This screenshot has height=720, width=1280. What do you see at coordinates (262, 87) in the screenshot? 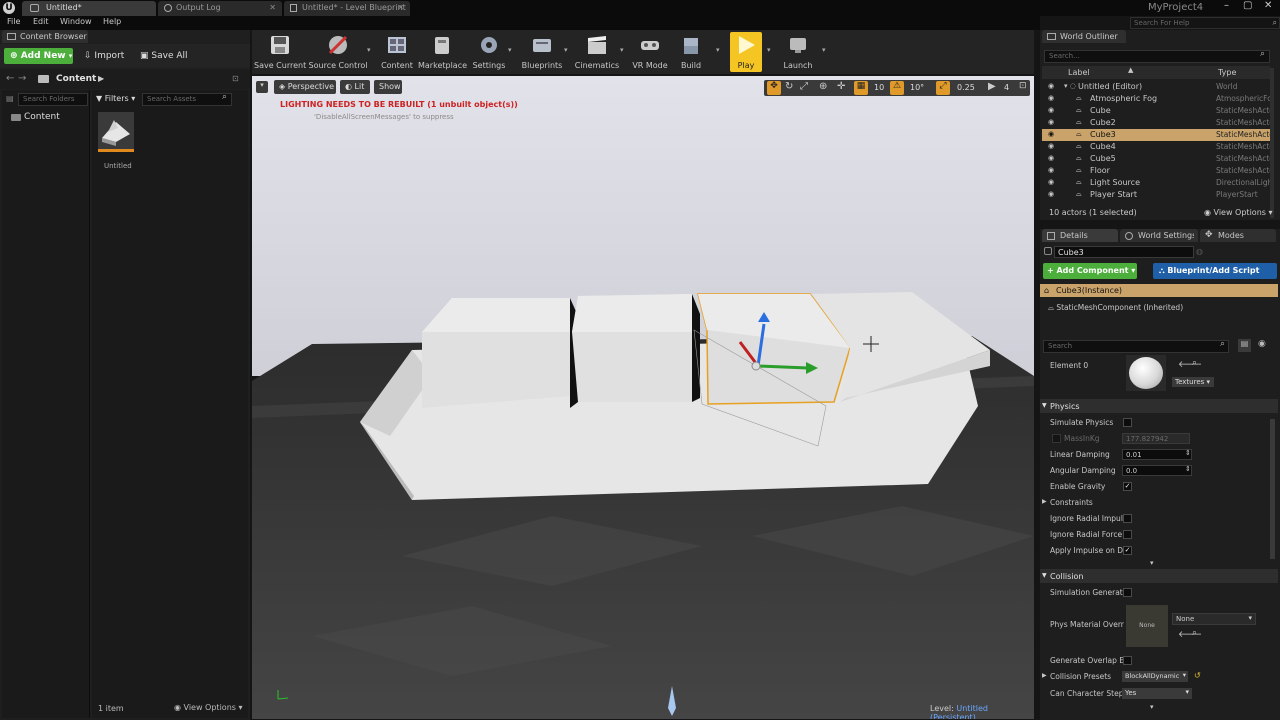
I see `viewport-menu-icon: ▾` at bounding box center [262, 87].